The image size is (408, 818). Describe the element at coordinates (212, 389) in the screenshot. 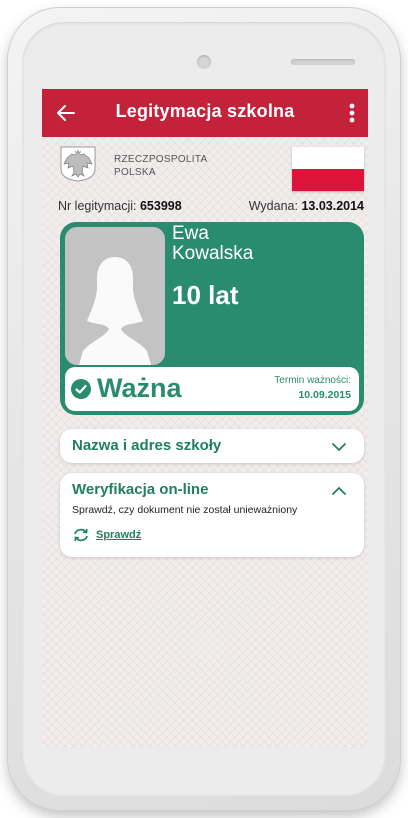

I see `validity-status-bar: Ważna Termin ważności: 10.09.2015` at that location.